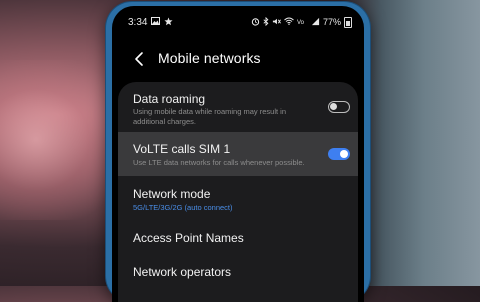 This screenshot has width=480, height=302. Describe the element at coordinates (289, 22) in the screenshot. I see `wifi-icon` at that location.